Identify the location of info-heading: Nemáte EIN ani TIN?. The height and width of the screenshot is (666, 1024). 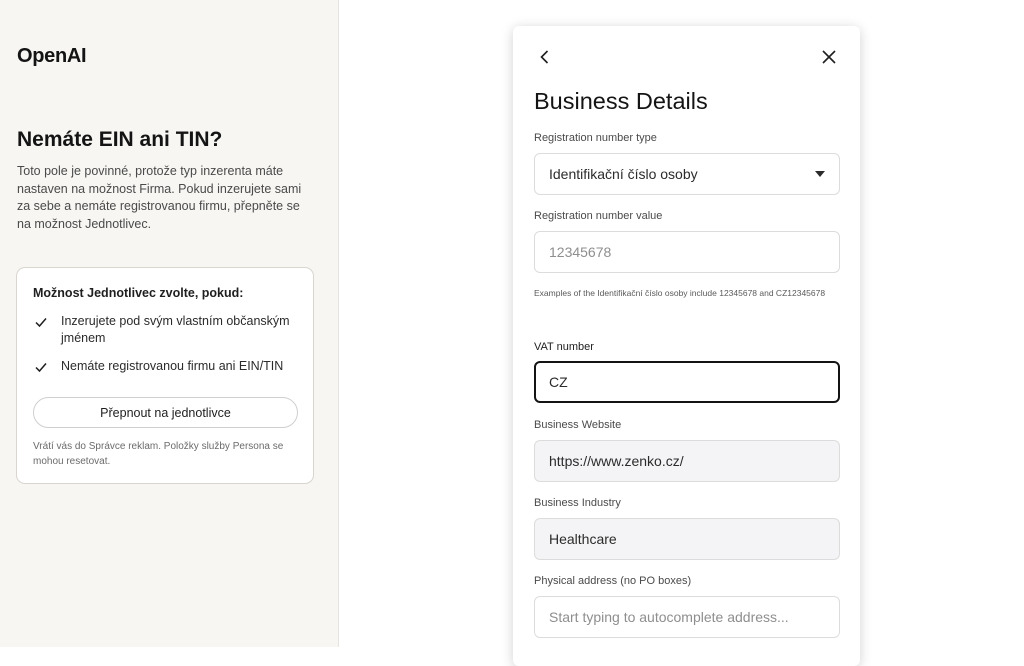
(120, 139).